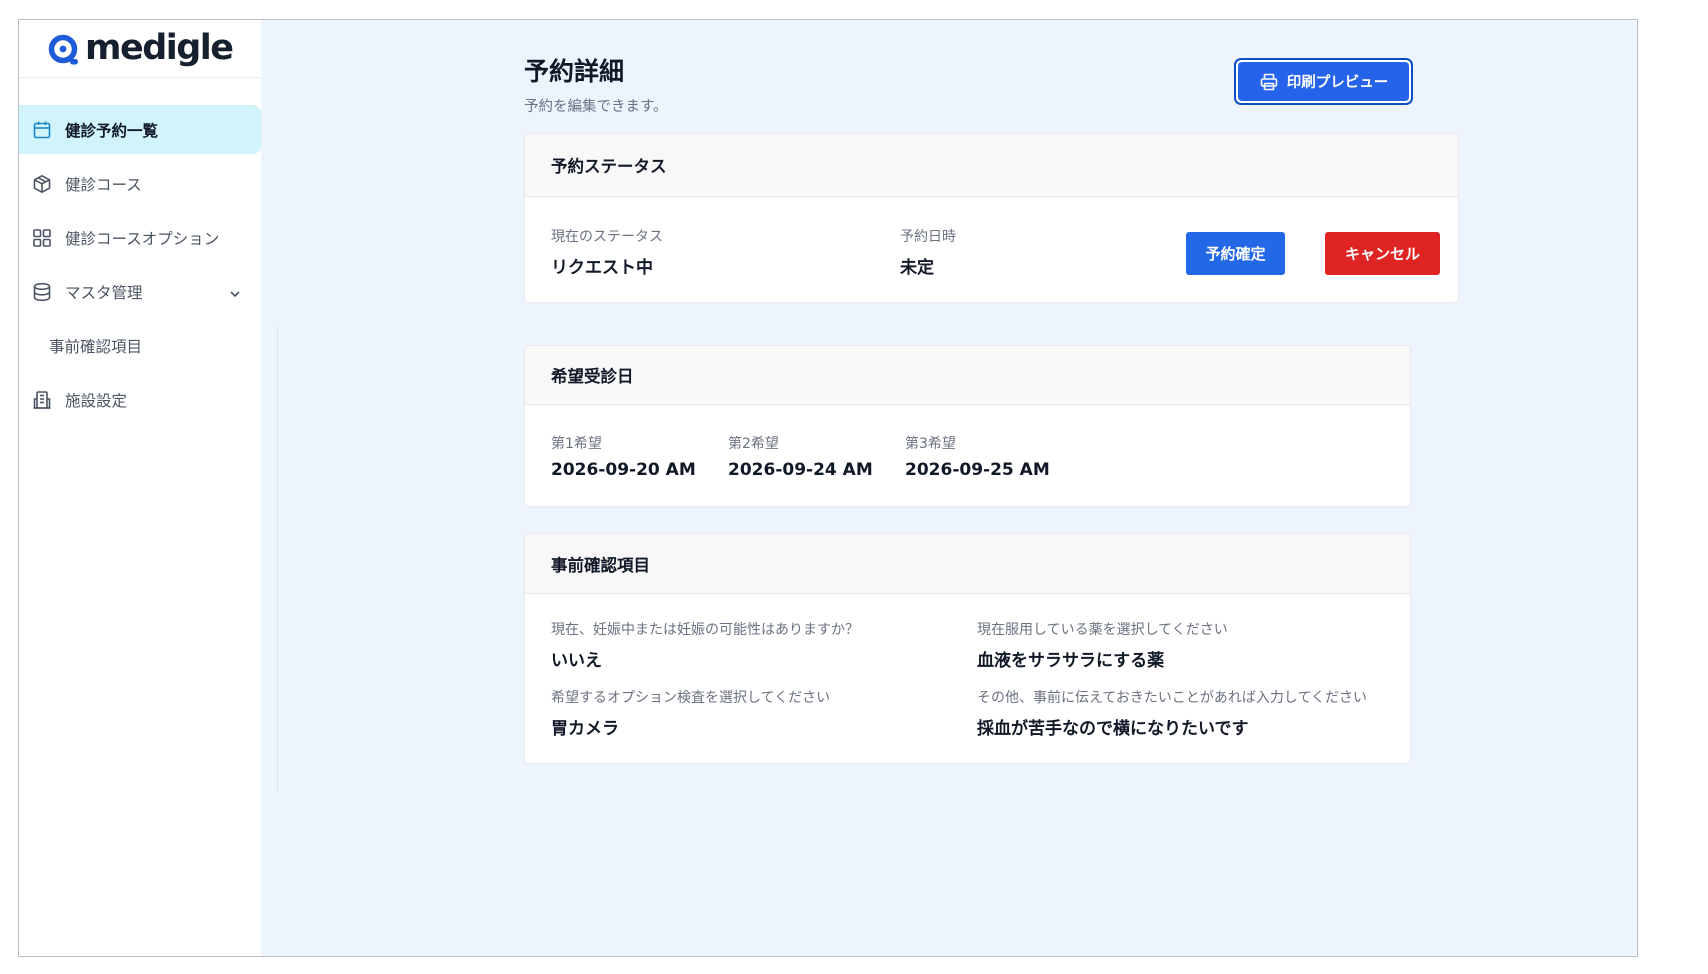  I want to click on sidebar-item-label: 健診コースオプション, so click(142, 238).